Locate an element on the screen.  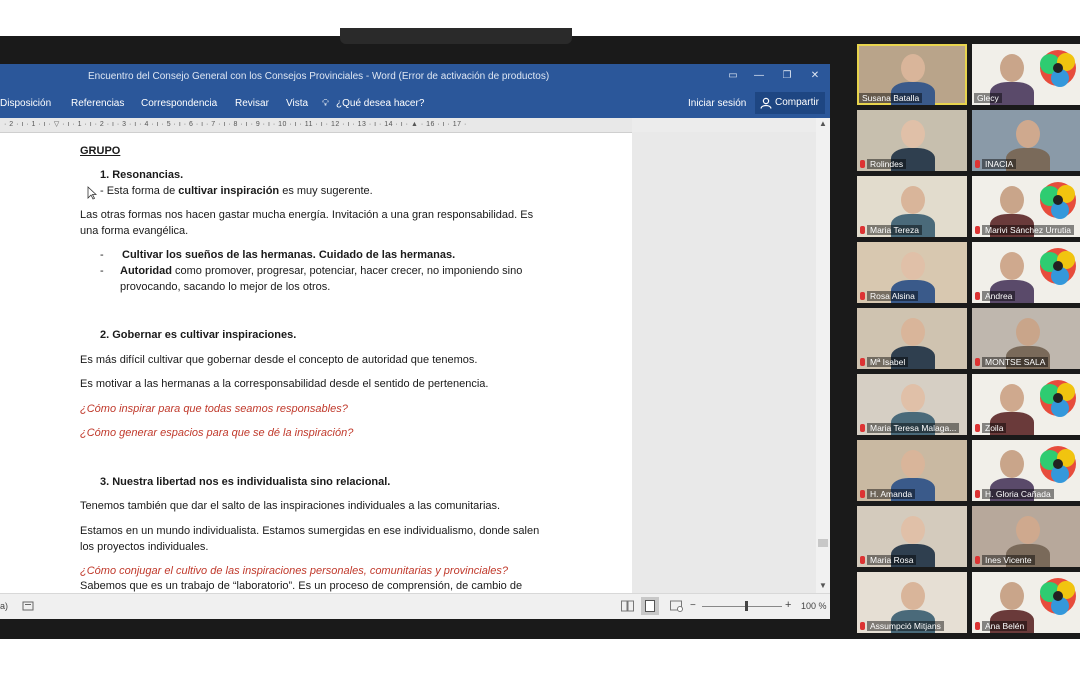
participant-name: Rolindes is located at coordinates (887, 164).